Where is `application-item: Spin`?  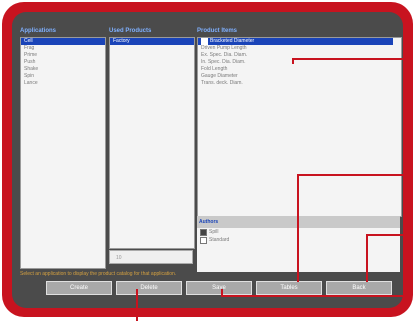
application-item: Spin is located at coordinates (63, 76).